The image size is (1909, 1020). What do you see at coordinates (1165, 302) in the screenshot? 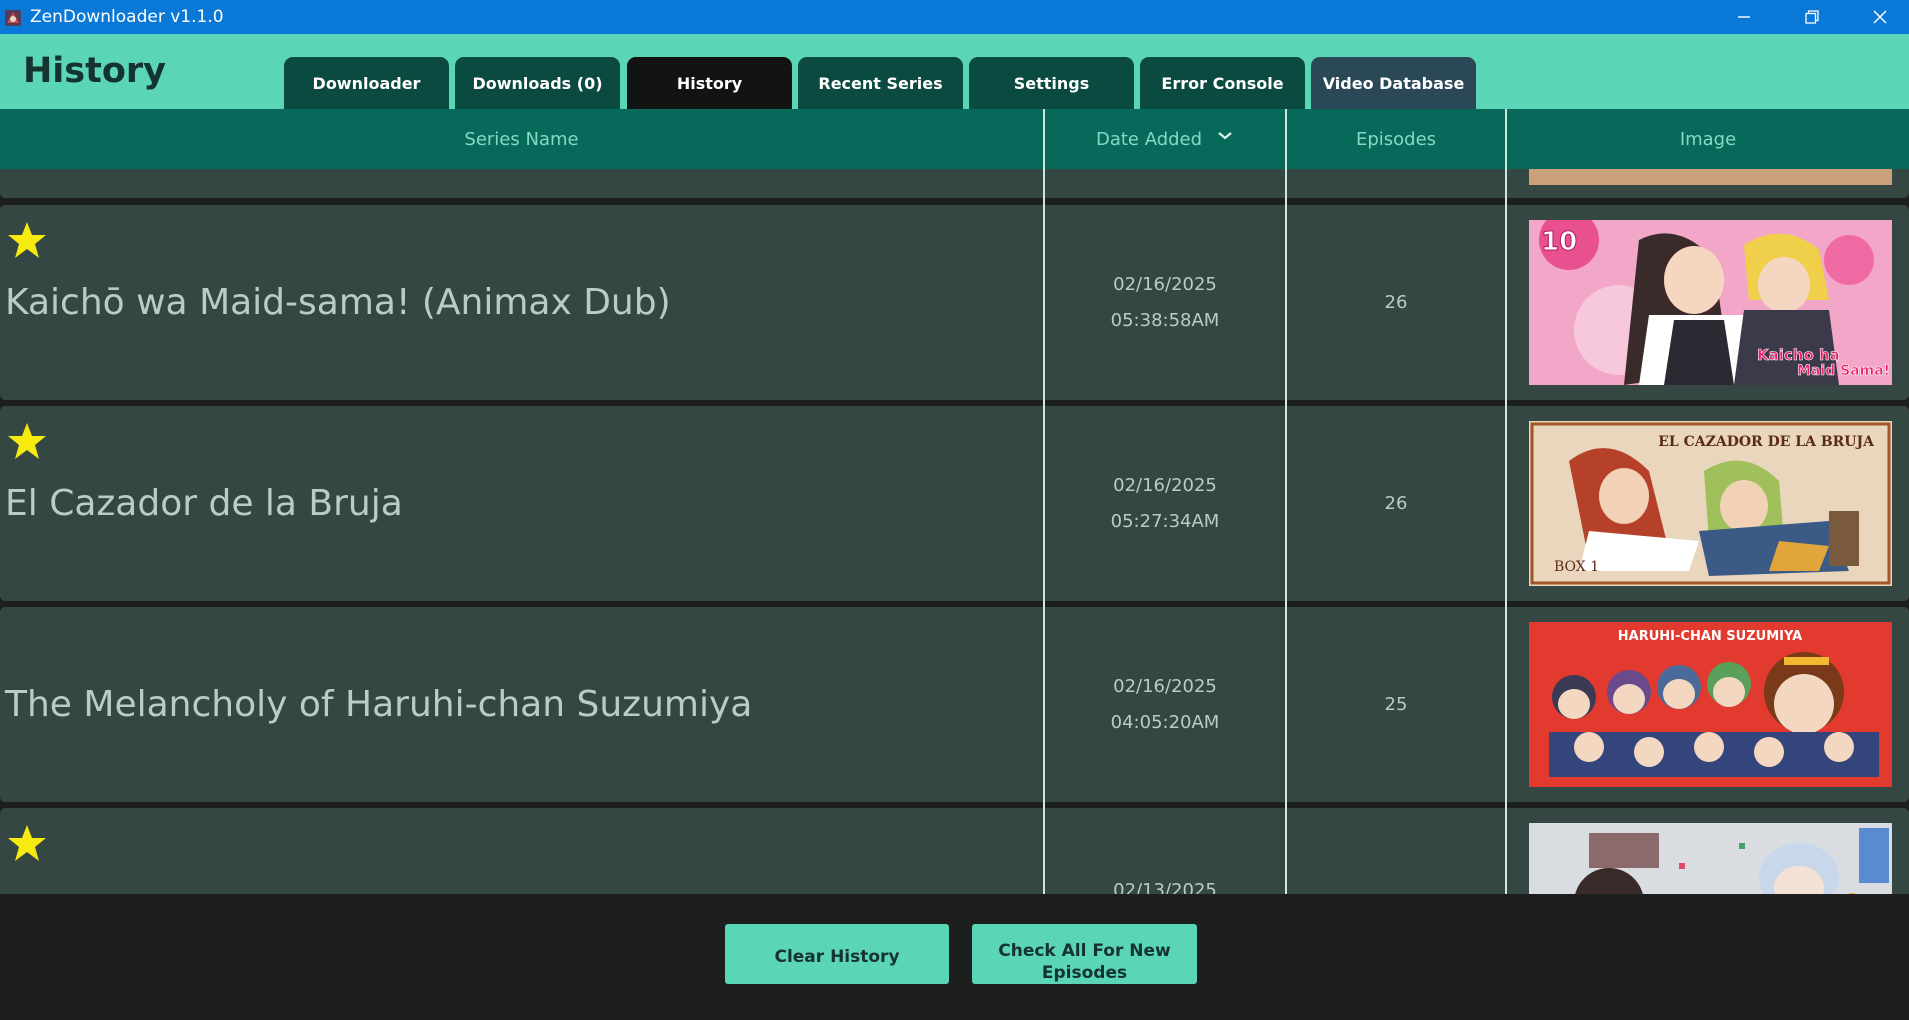
I see `date-added-cell: 02/16/2025 05:38:58AM` at bounding box center [1165, 302].